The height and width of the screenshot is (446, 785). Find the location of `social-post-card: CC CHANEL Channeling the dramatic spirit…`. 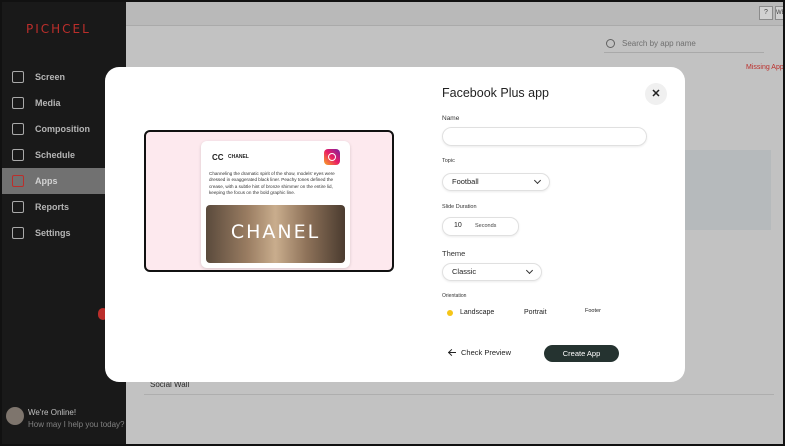

social-post-card: CC CHANEL Channeling the dramatic spirit… is located at coordinates (275, 204).